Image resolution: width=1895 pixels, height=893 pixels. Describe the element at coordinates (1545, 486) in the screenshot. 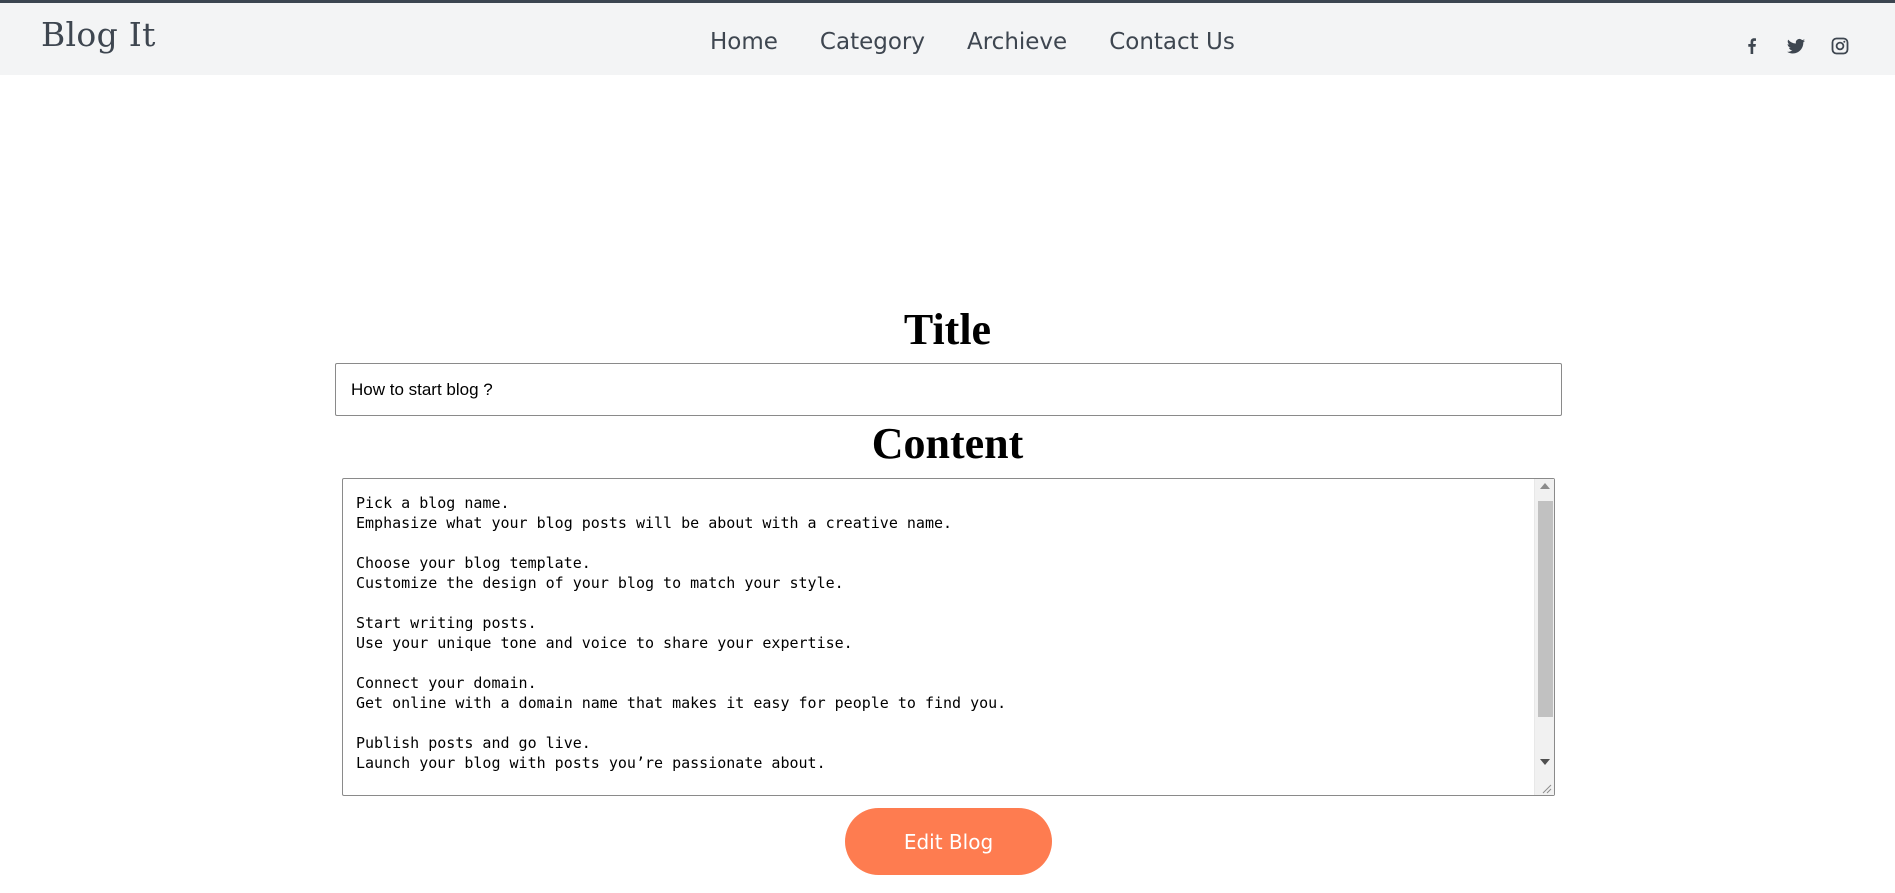

I see `scroll-up-arrow-icon` at that location.